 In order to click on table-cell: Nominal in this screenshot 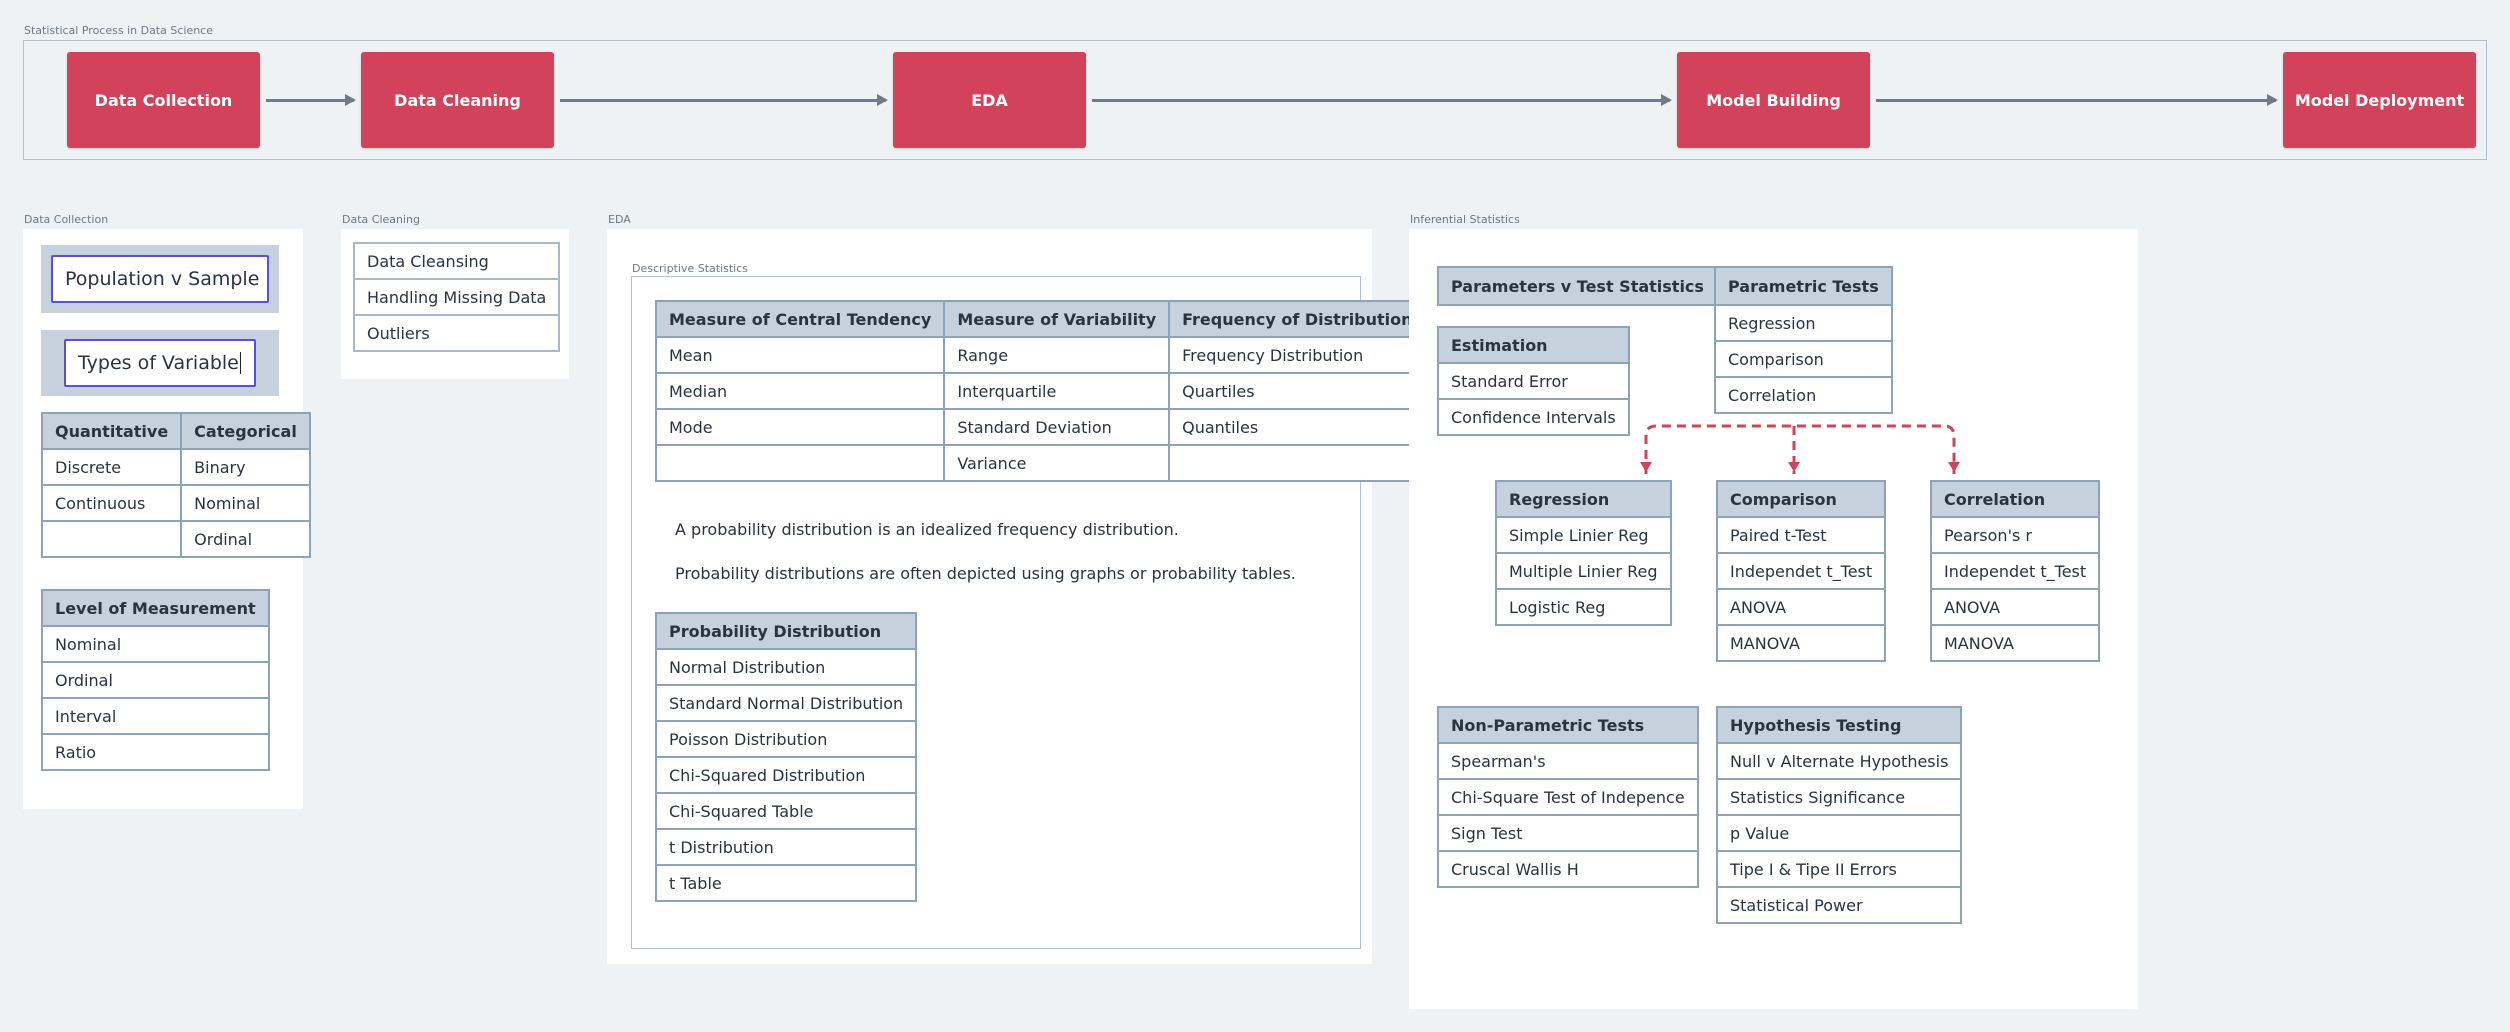, I will do `click(245, 503)`.